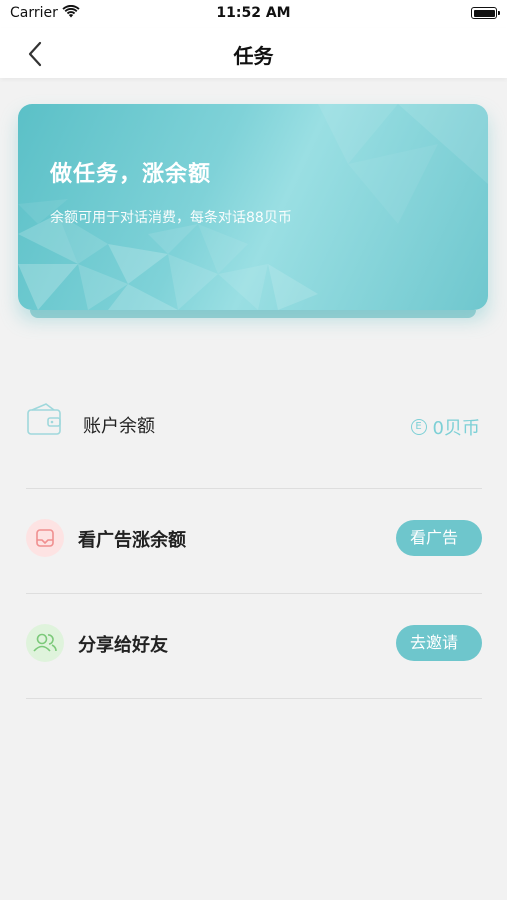  I want to click on nav-bar: 任务, so click(253, 53).